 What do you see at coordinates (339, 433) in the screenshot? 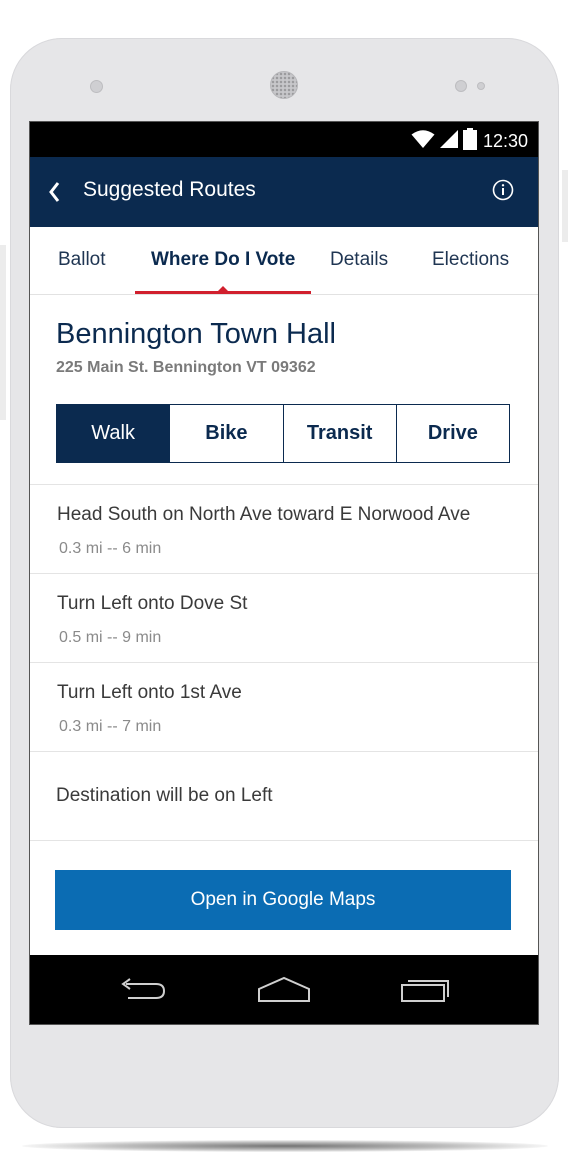
I see `mode-transit-button: Transit` at bounding box center [339, 433].